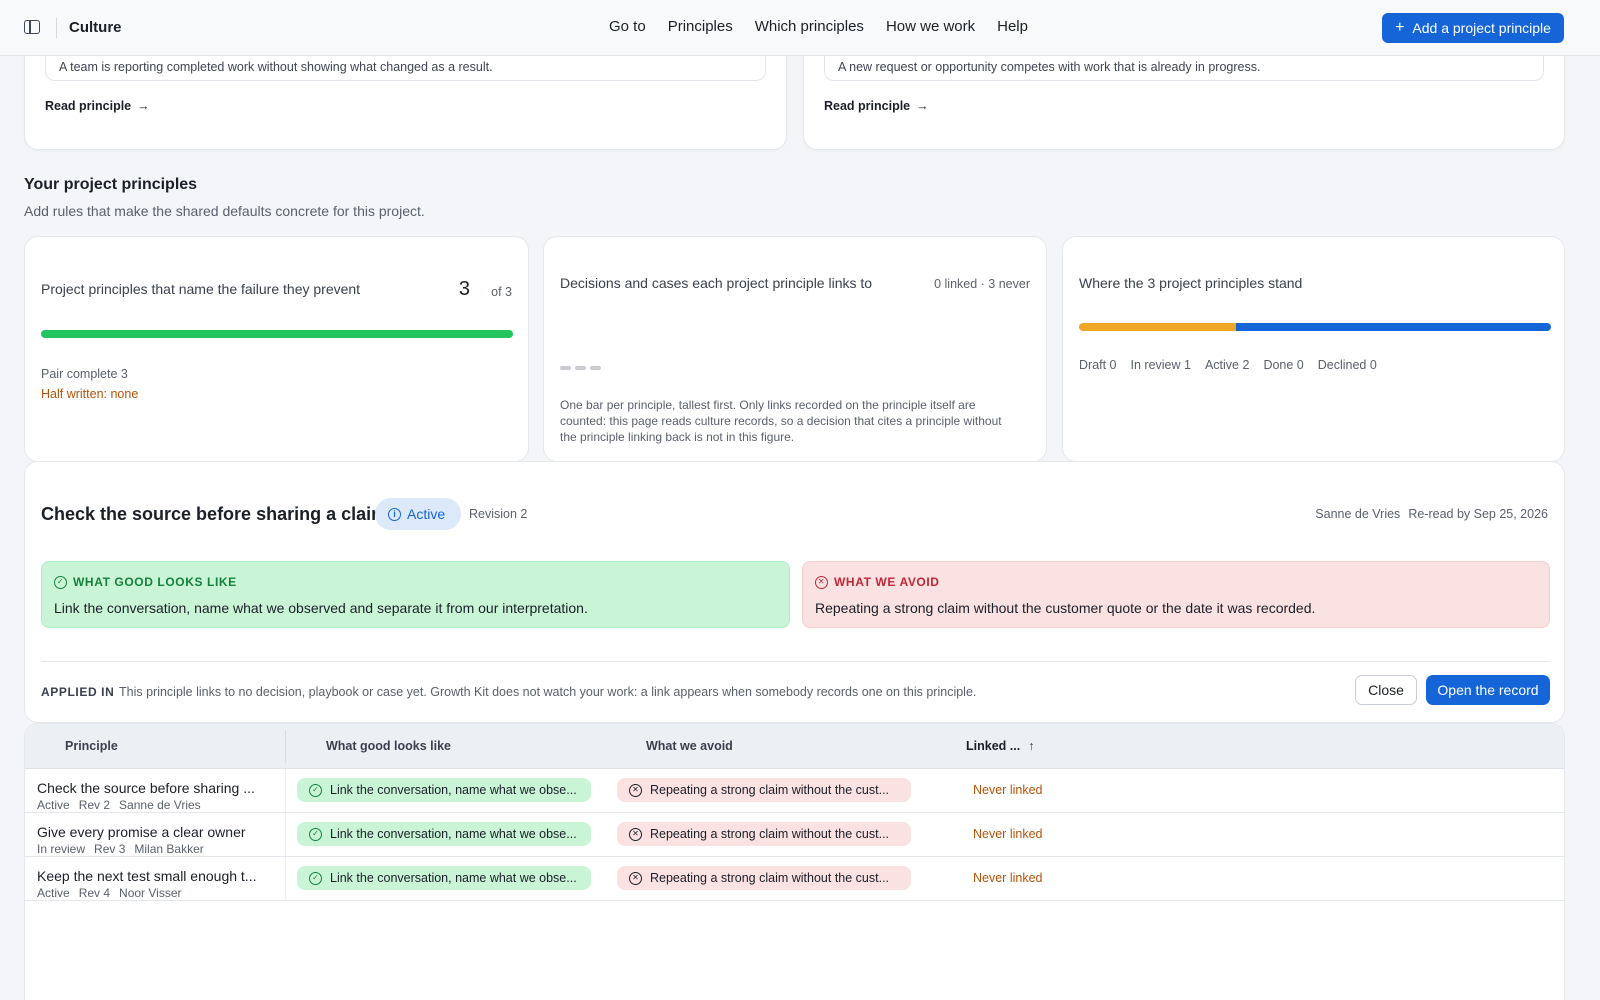 The height and width of the screenshot is (1000, 1600). What do you see at coordinates (1473, 28) in the screenshot?
I see `add-project-principle-button: + Add a project principle` at bounding box center [1473, 28].